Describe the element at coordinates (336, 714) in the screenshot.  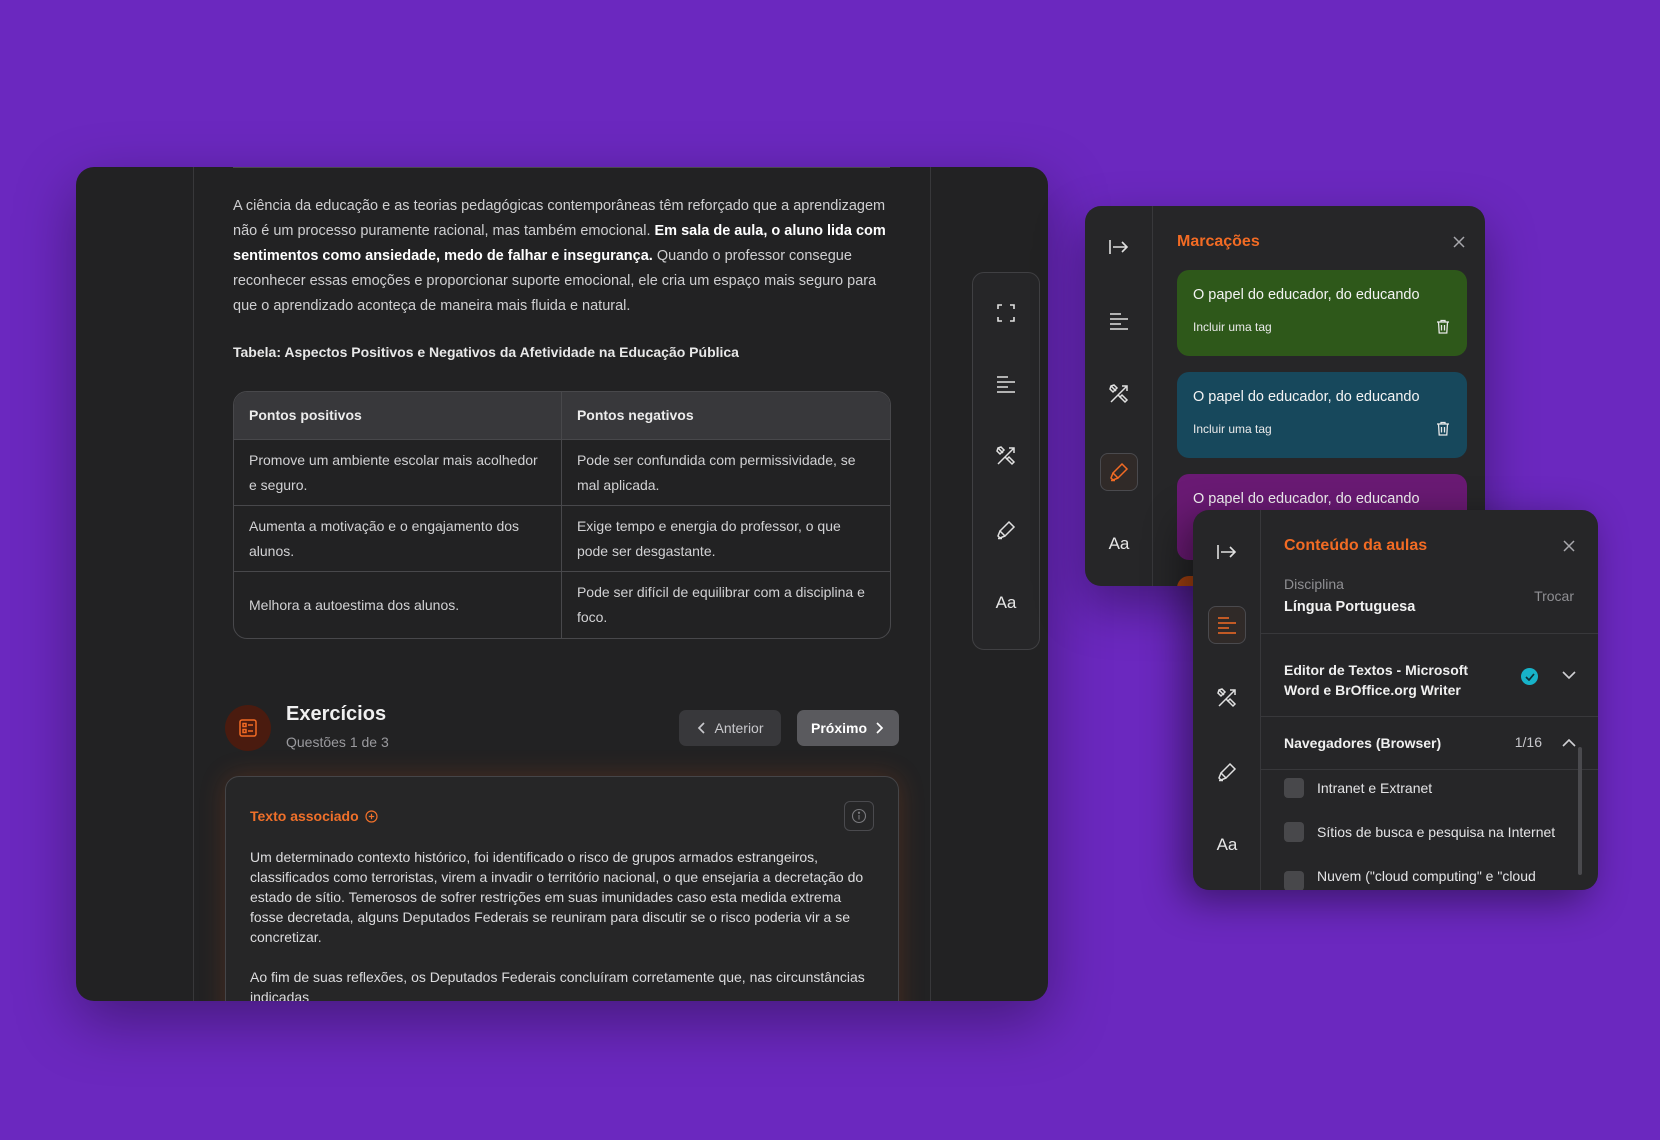
I see `exercises-title: Exercícios` at that location.